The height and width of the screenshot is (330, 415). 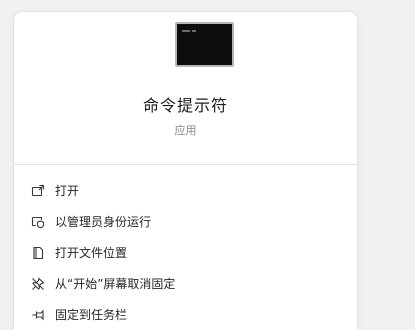 I want to click on menu-item-label: 固定到任务栏, so click(x=91, y=315).